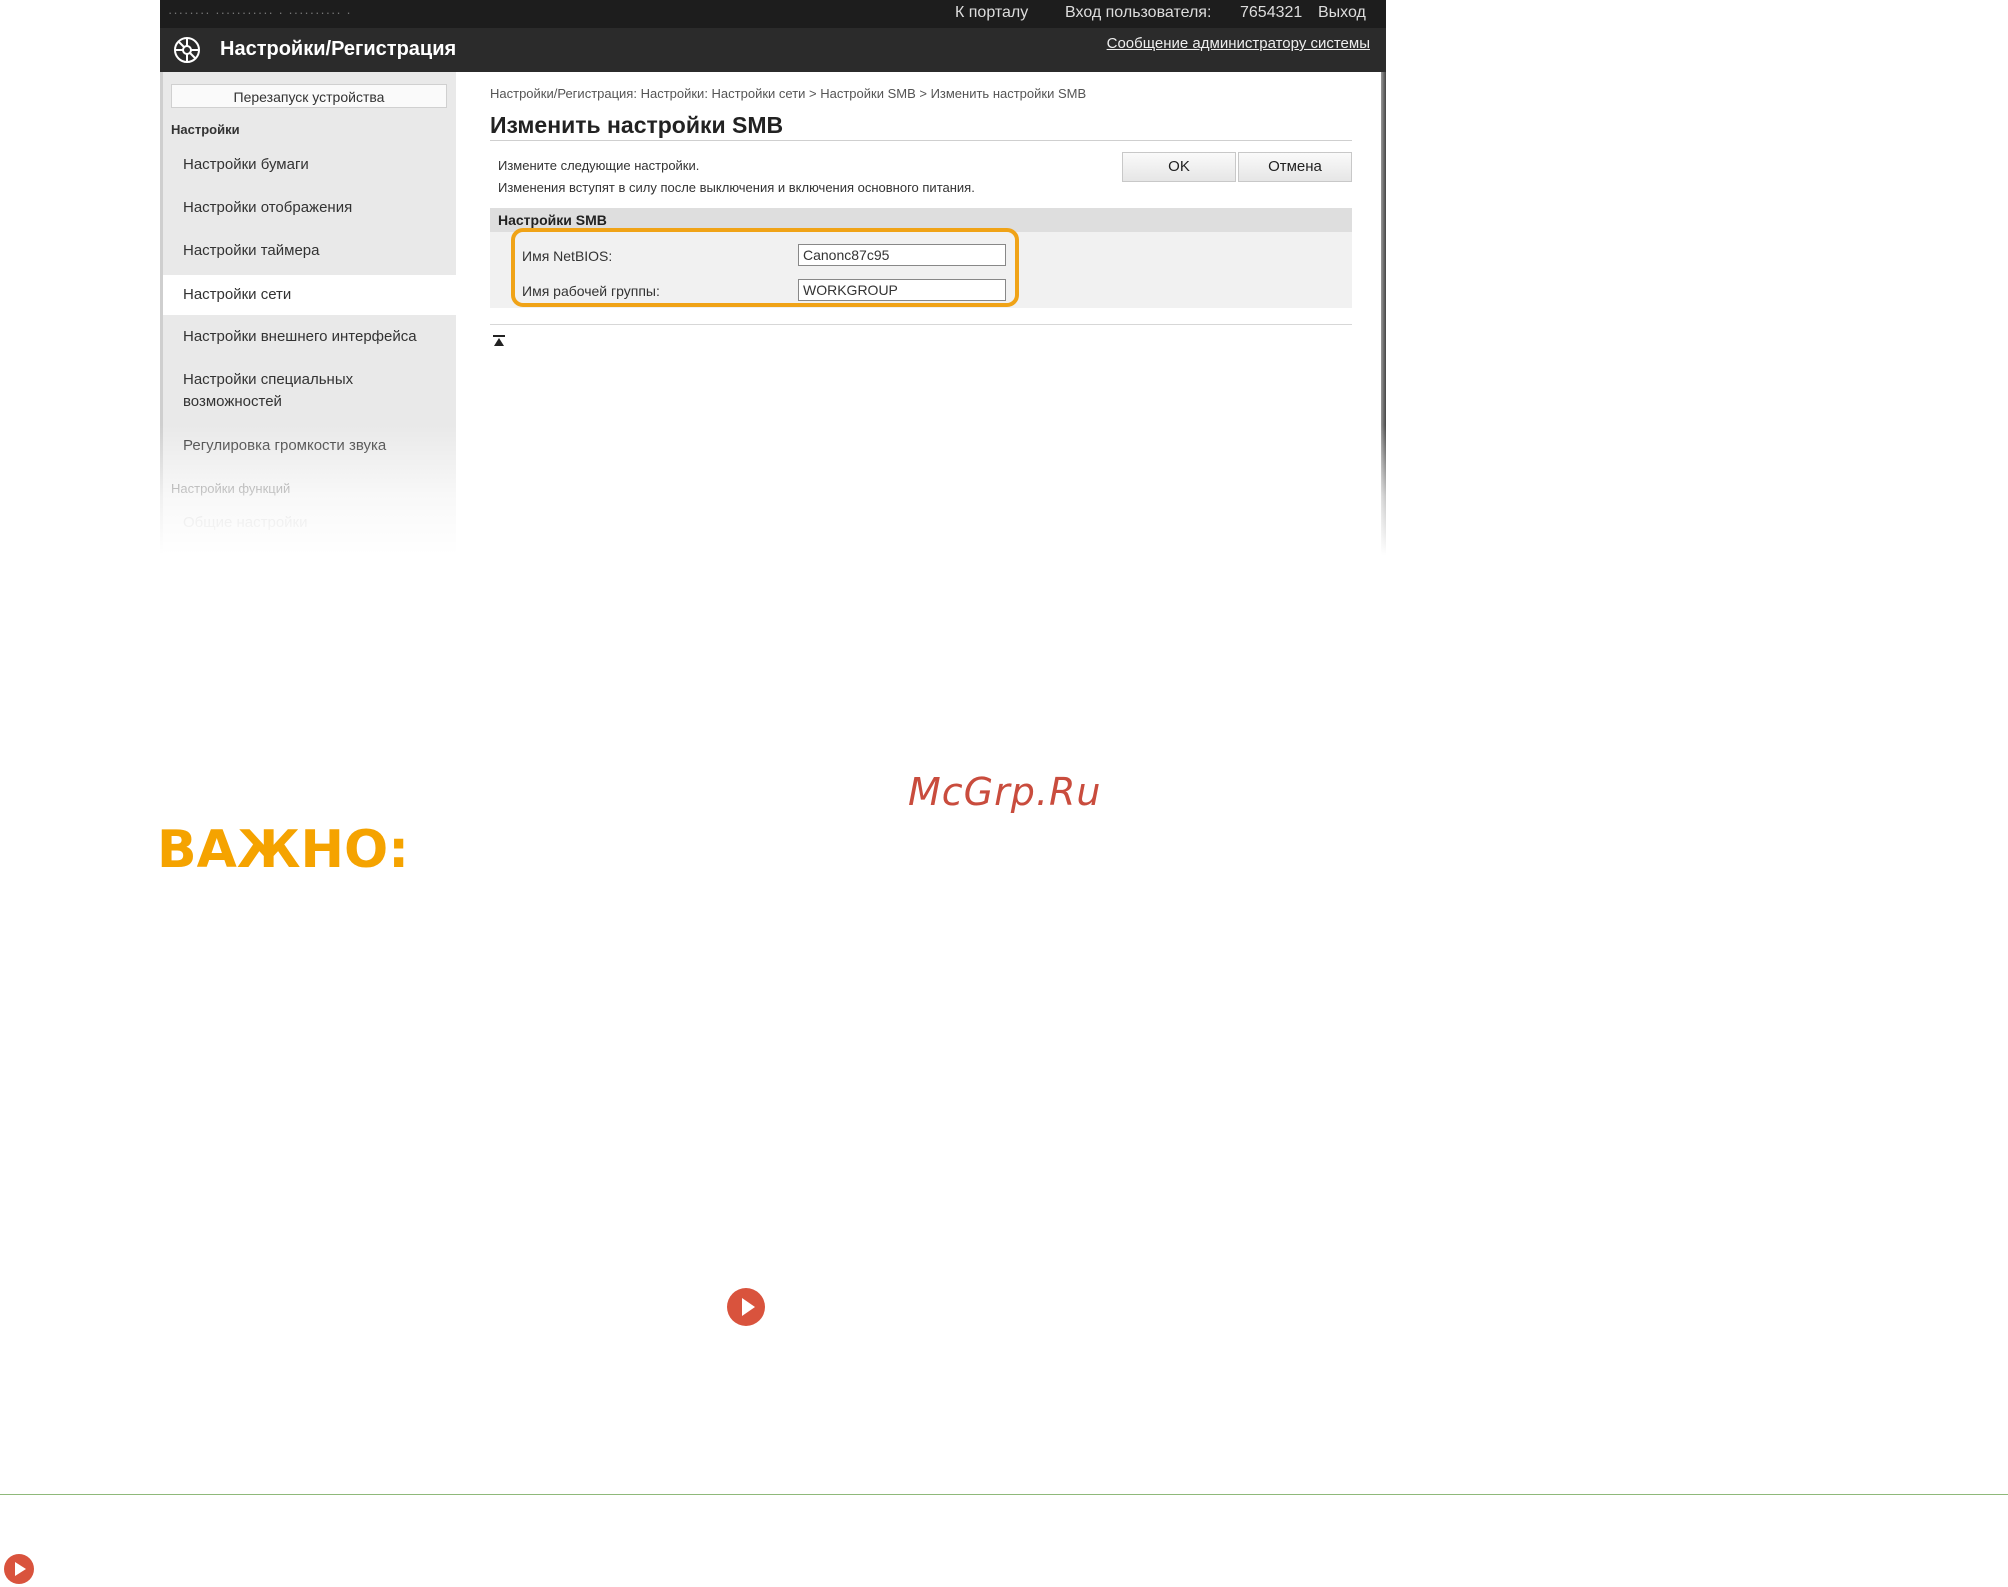 The image size is (2008, 1587). I want to click on sidebar-item-display: Настройки отображения, so click(309, 208).